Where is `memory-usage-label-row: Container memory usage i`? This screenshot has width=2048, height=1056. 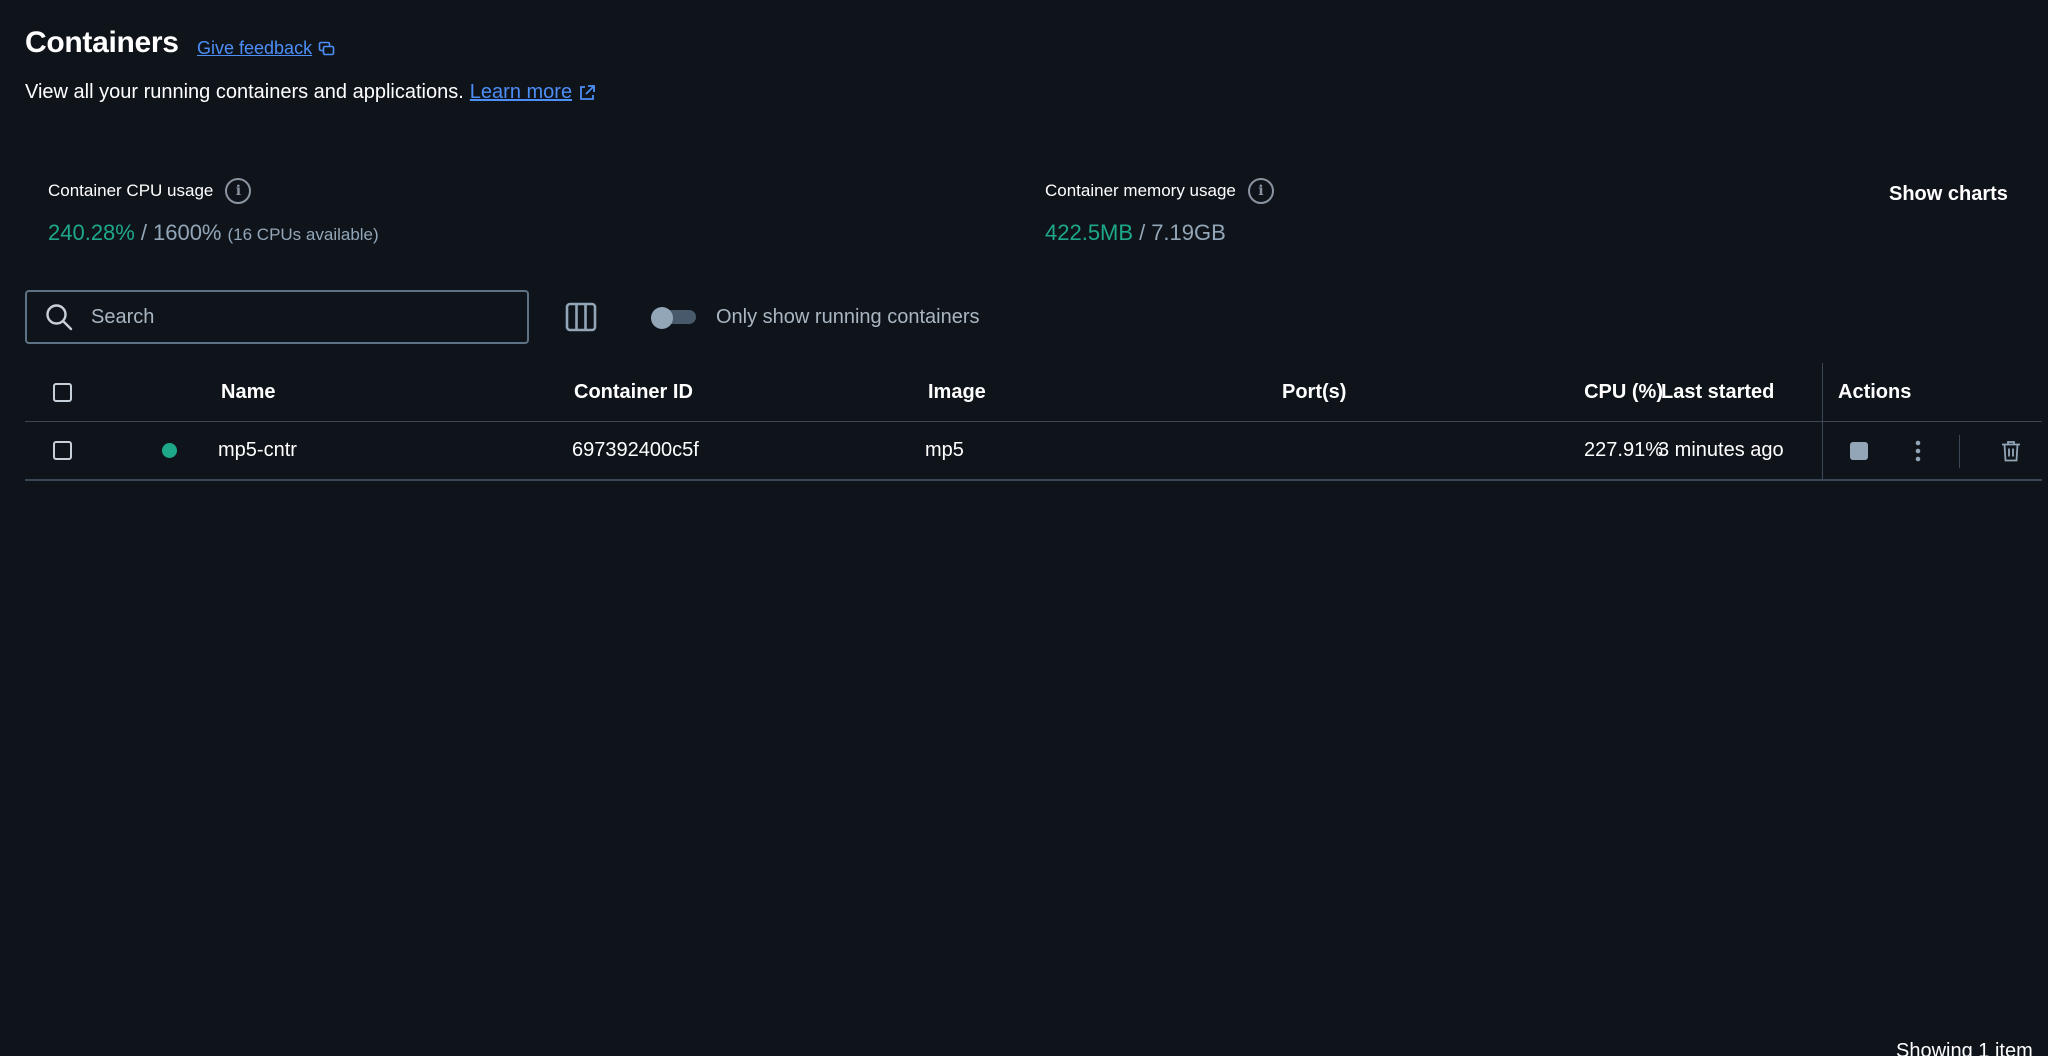 memory-usage-label-row: Container memory usage i is located at coordinates (1159, 191).